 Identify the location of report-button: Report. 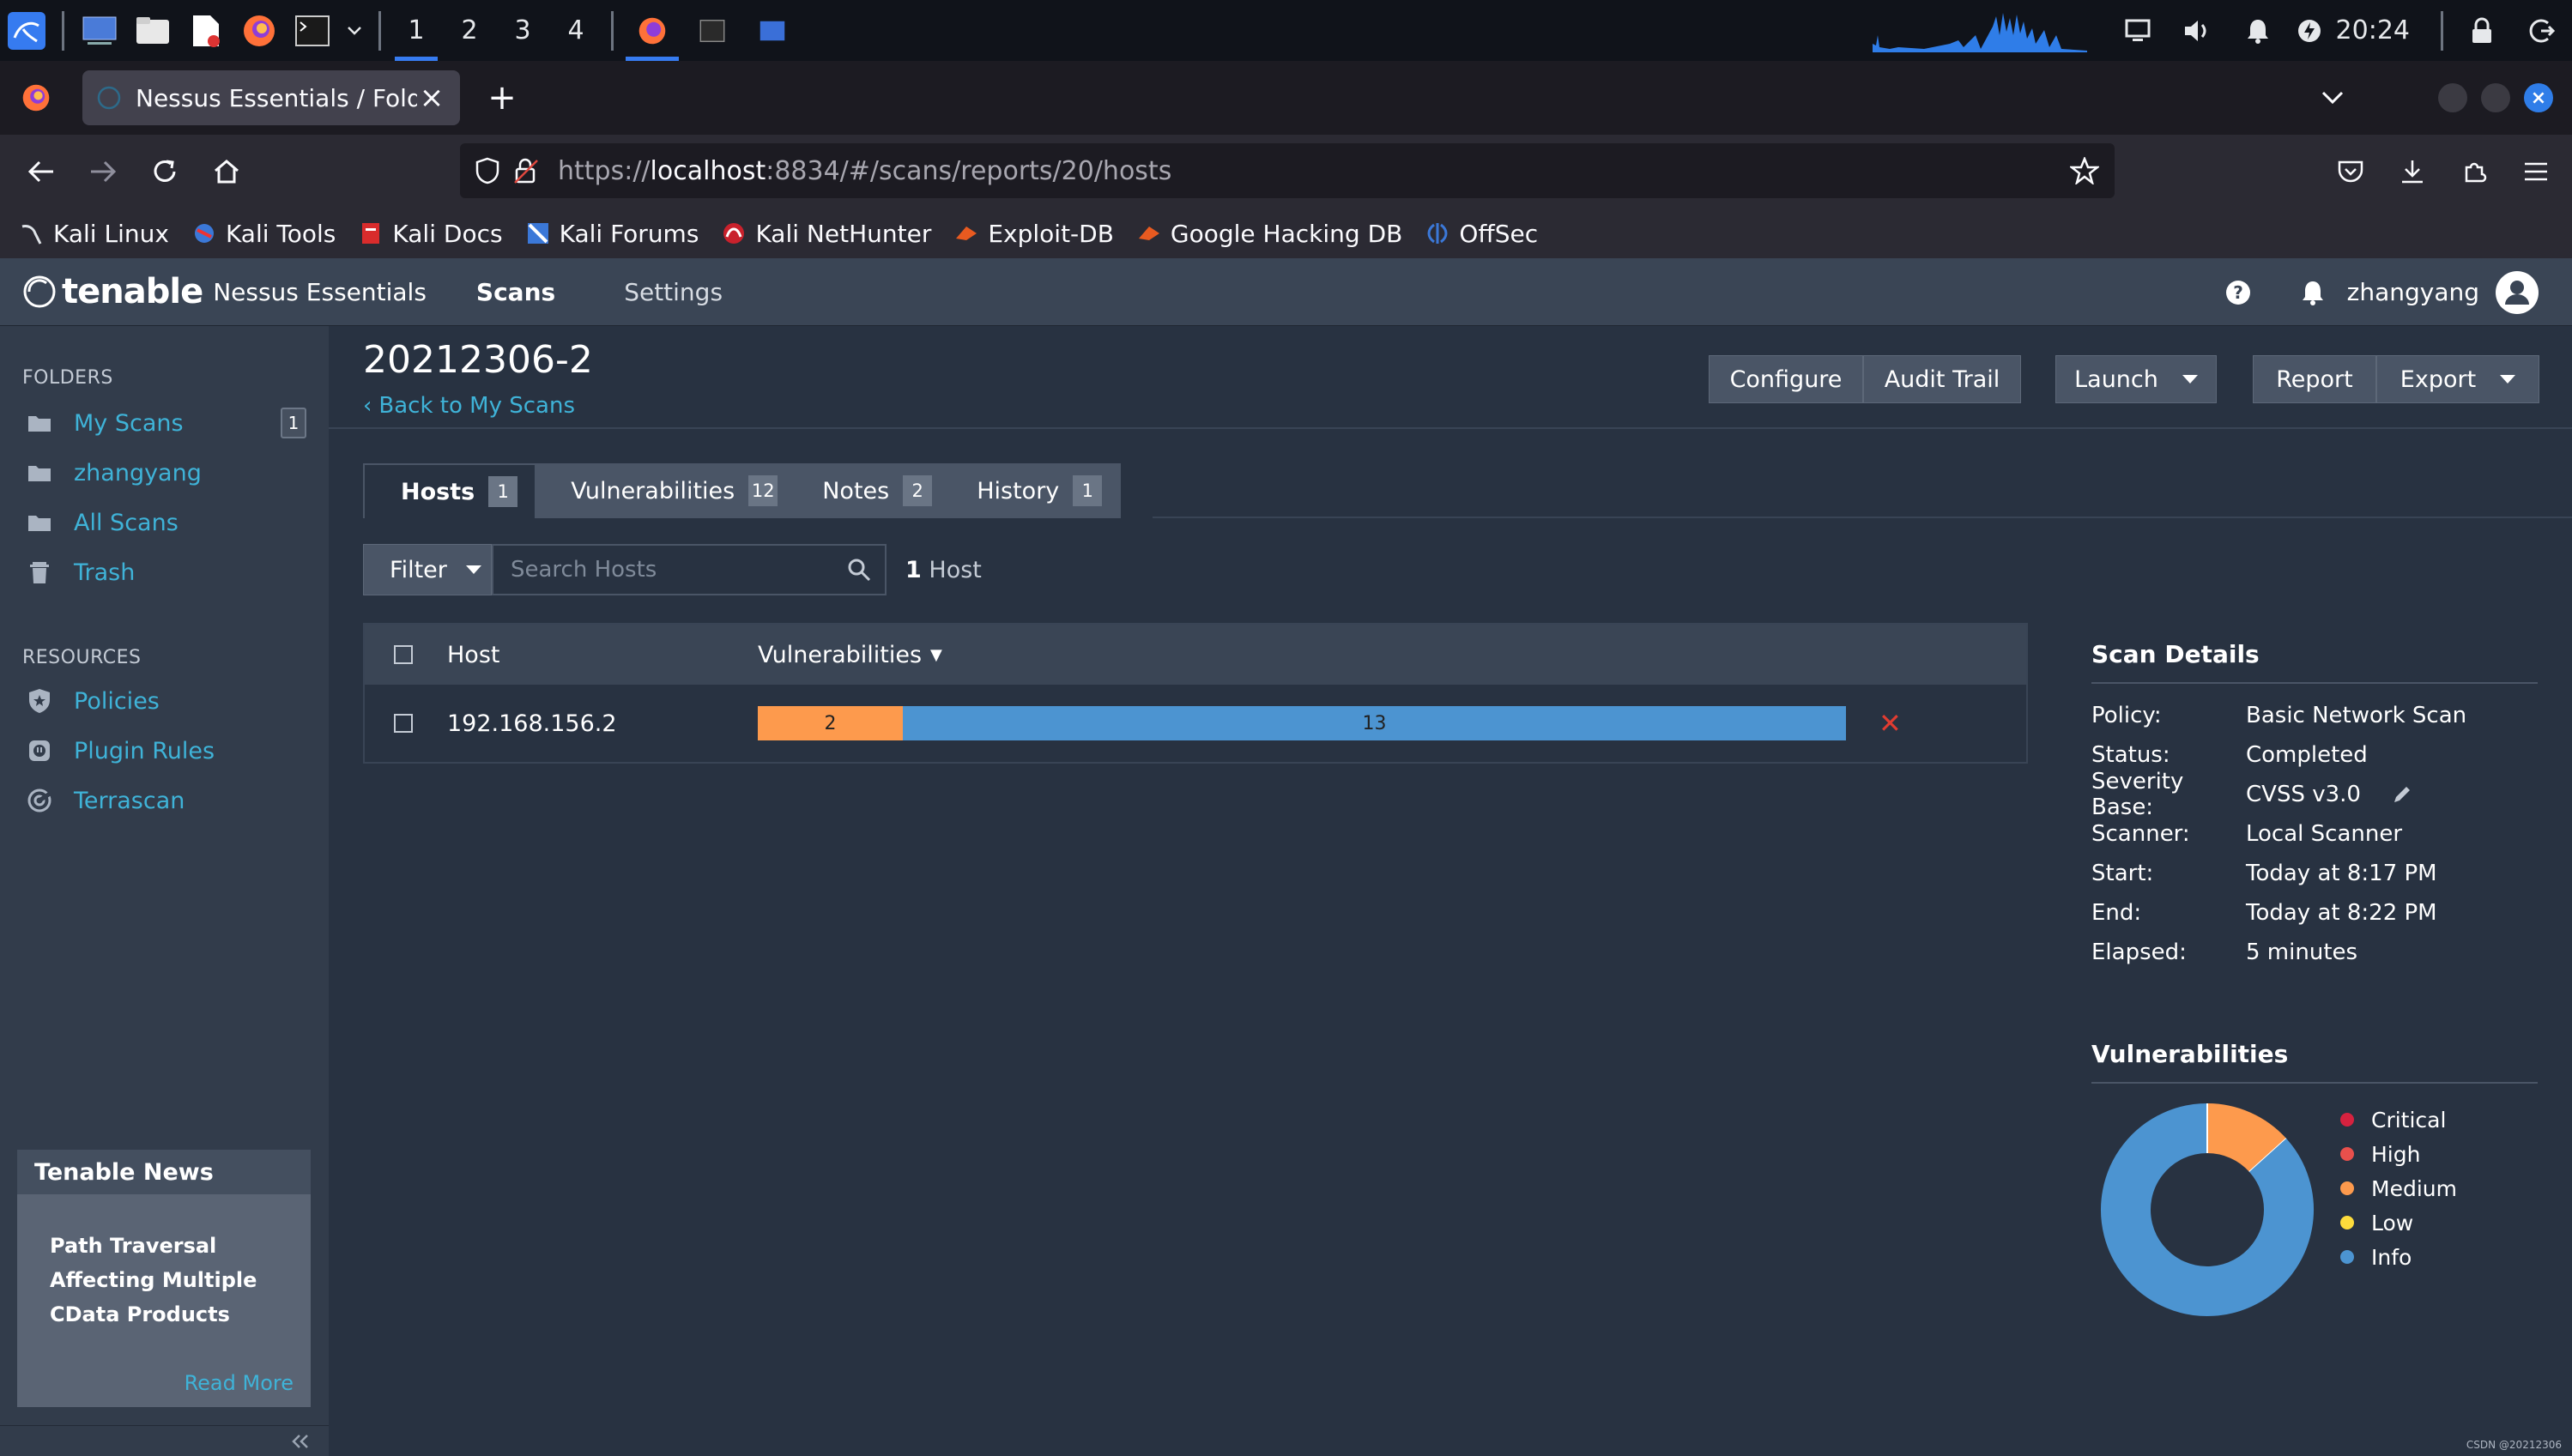
(2314, 379).